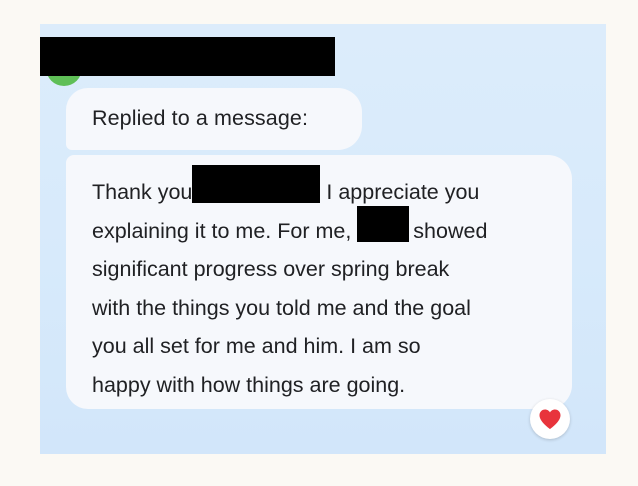  What do you see at coordinates (403, 192) in the screenshot?
I see `message-text-segment: I appreciate you` at bounding box center [403, 192].